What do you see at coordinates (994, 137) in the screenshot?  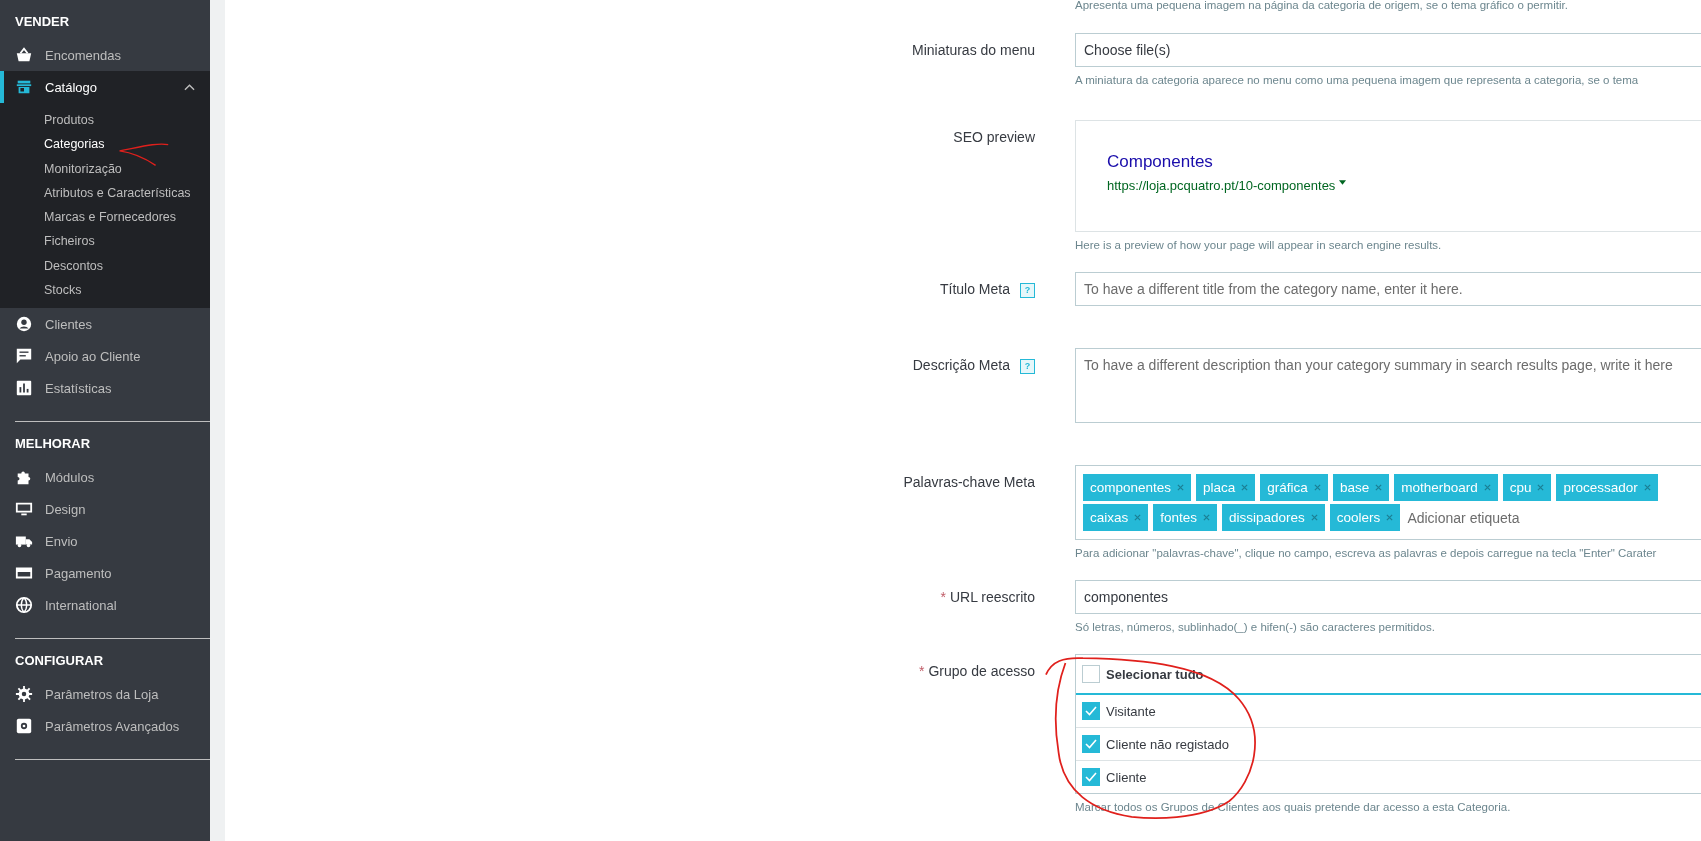 I see `field-label: SEO preview` at bounding box center [994, 137].